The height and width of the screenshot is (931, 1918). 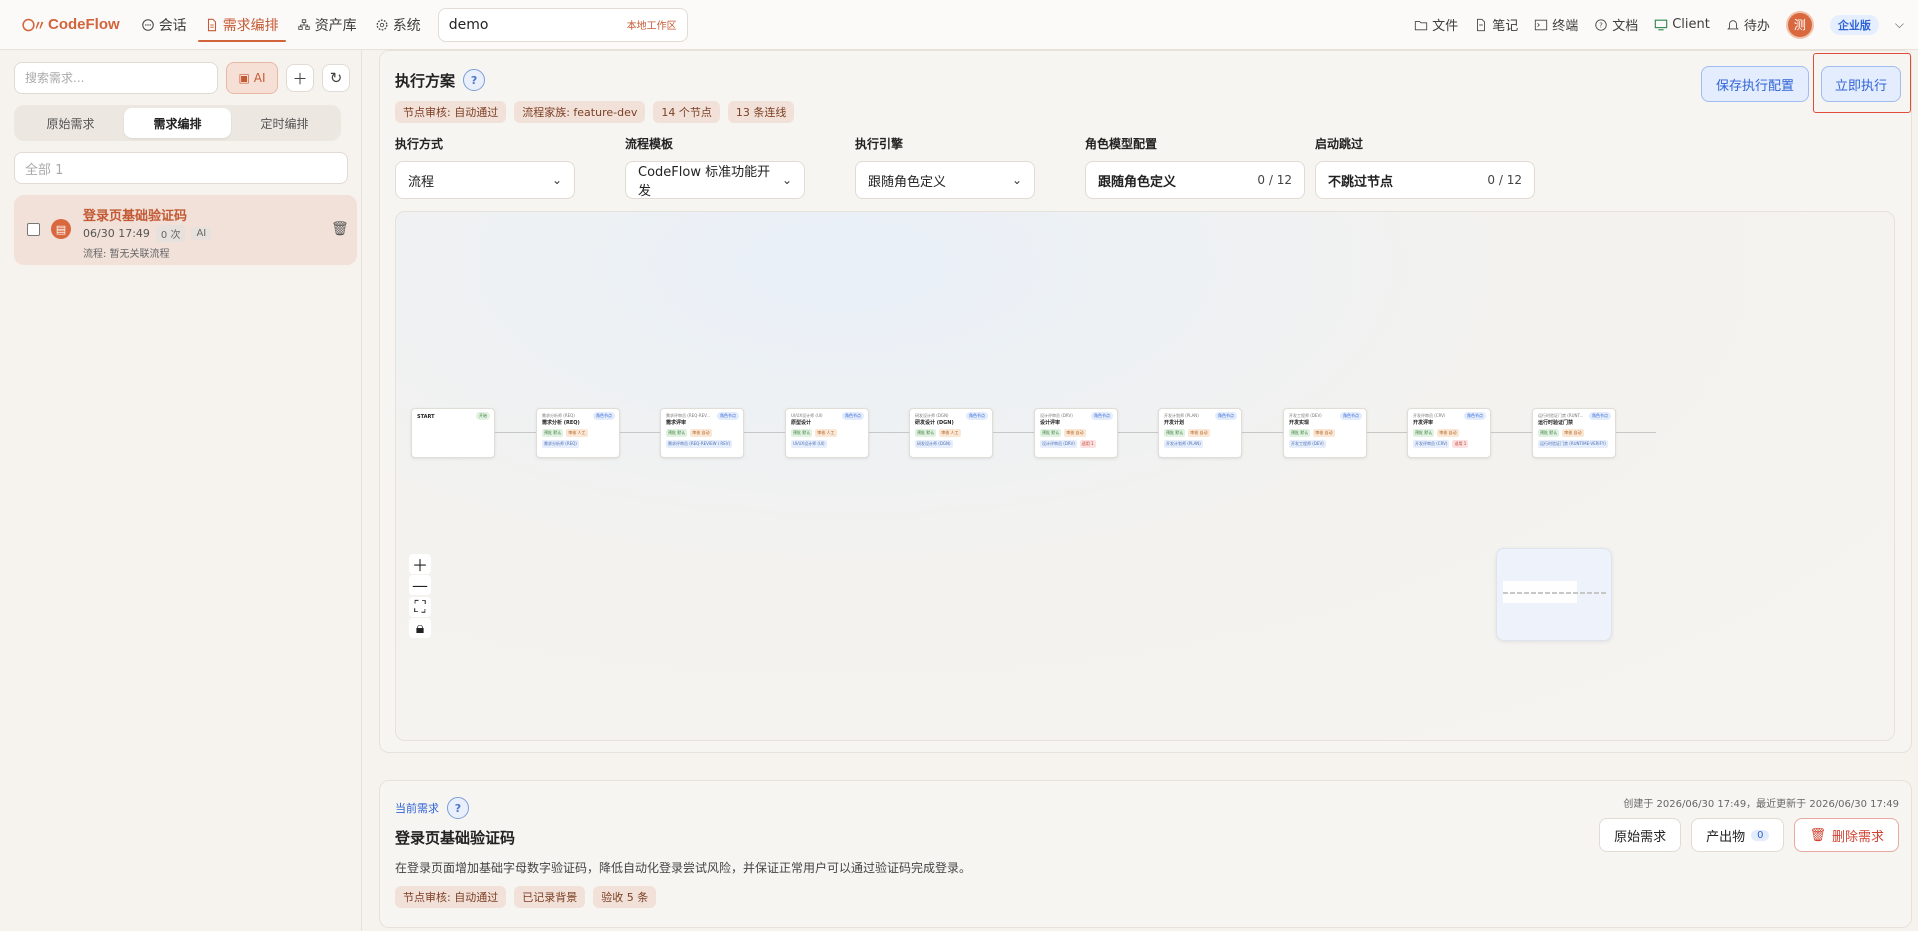 I want to click on node-links: 开发工程师 (DEV), so click(x=1307, y=444).